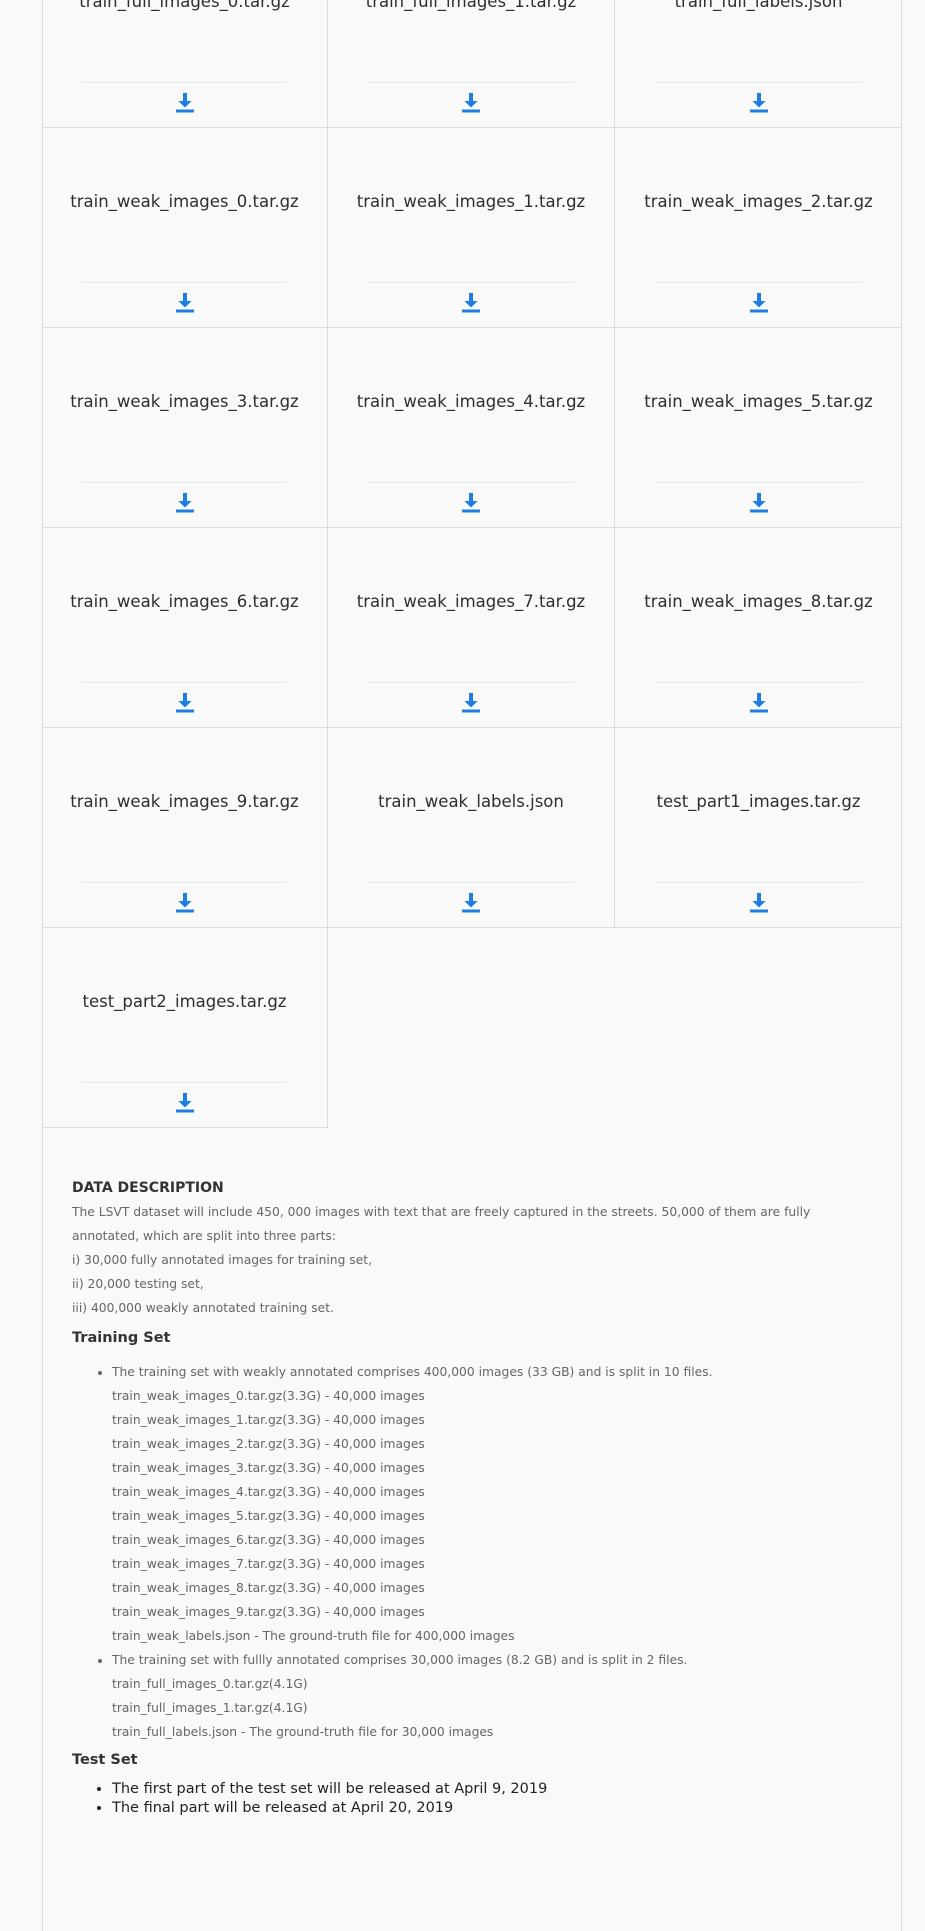 Image resolution: width=925 pixels, height=1931 pixels. What do you see at coordinates (471, 201) in the screenshot?
I see `file-name: train_weak_images_1.tar.gz` at bounding box center [471, 201].